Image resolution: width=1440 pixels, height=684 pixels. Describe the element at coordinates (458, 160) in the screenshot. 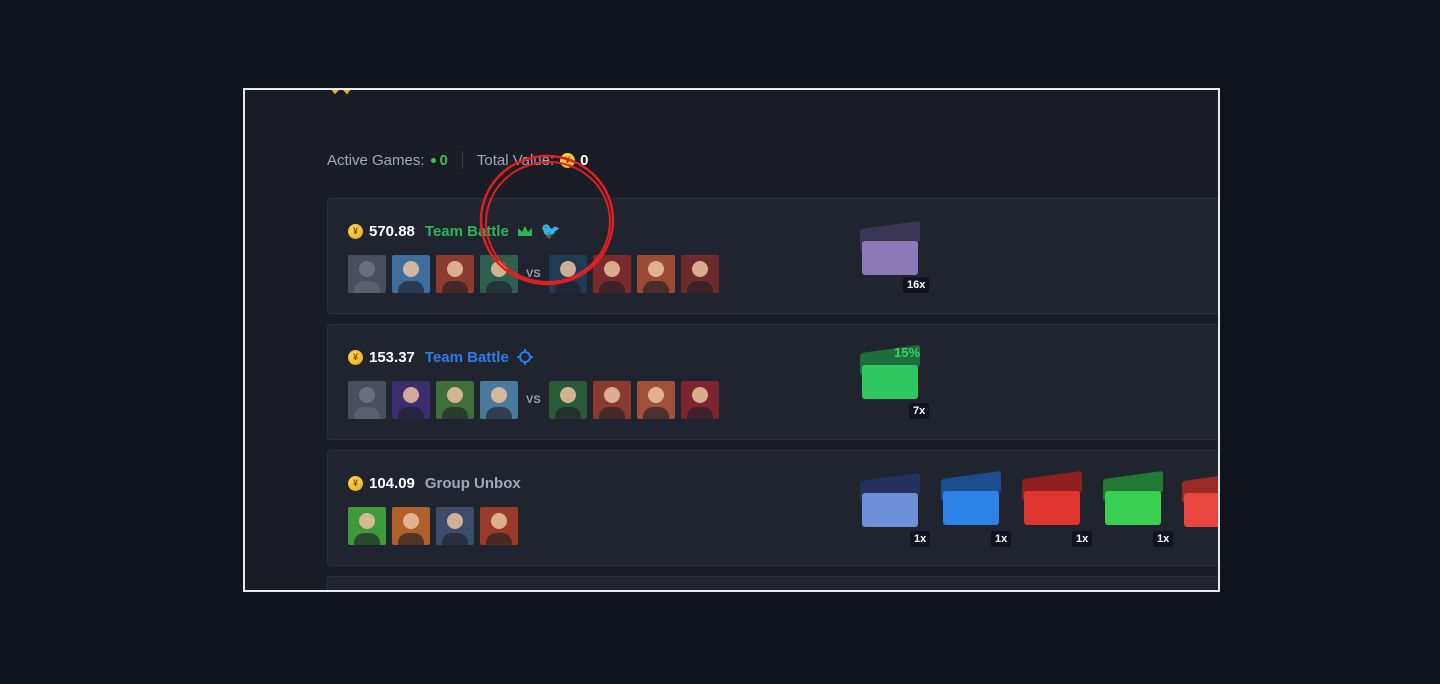

I see `stats-bar: Active Games: 0 Total Value: ¥ 0` at that location.